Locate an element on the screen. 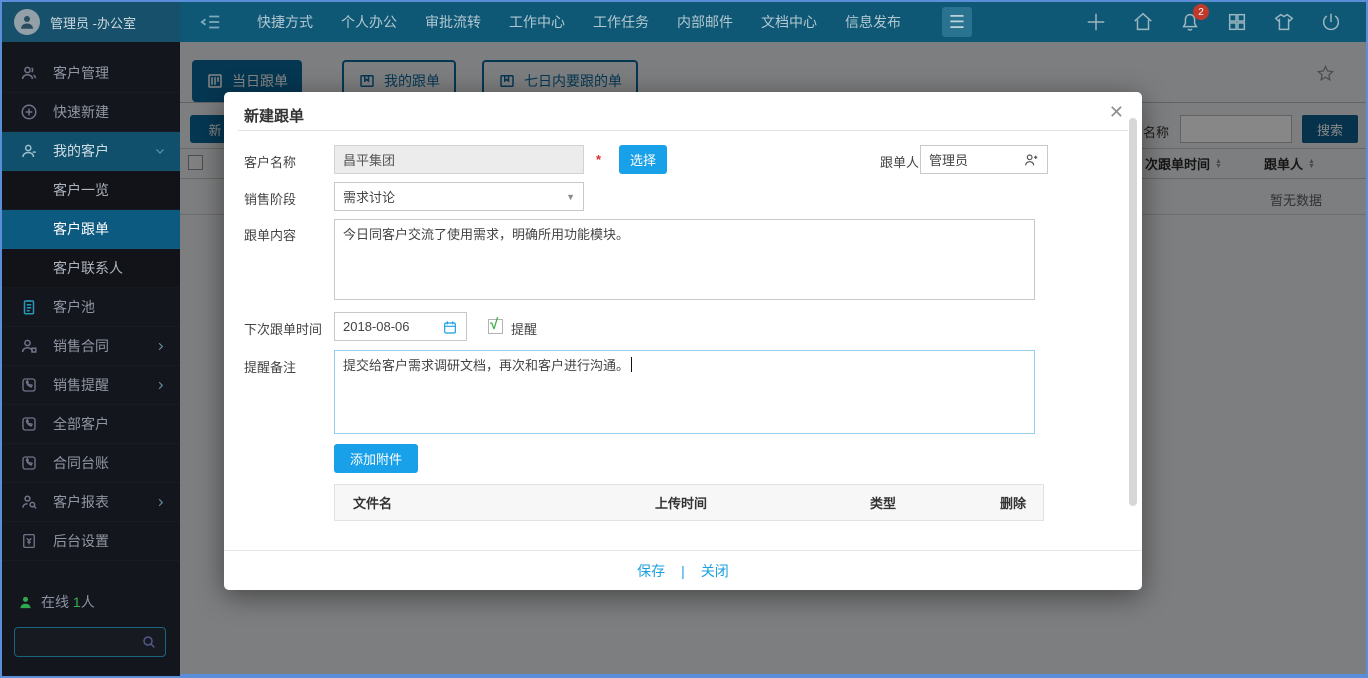 This screenshot has height=678, width=1368. sidebar-item-customer-list: 客户一览 is located at coordinates (91, 190).